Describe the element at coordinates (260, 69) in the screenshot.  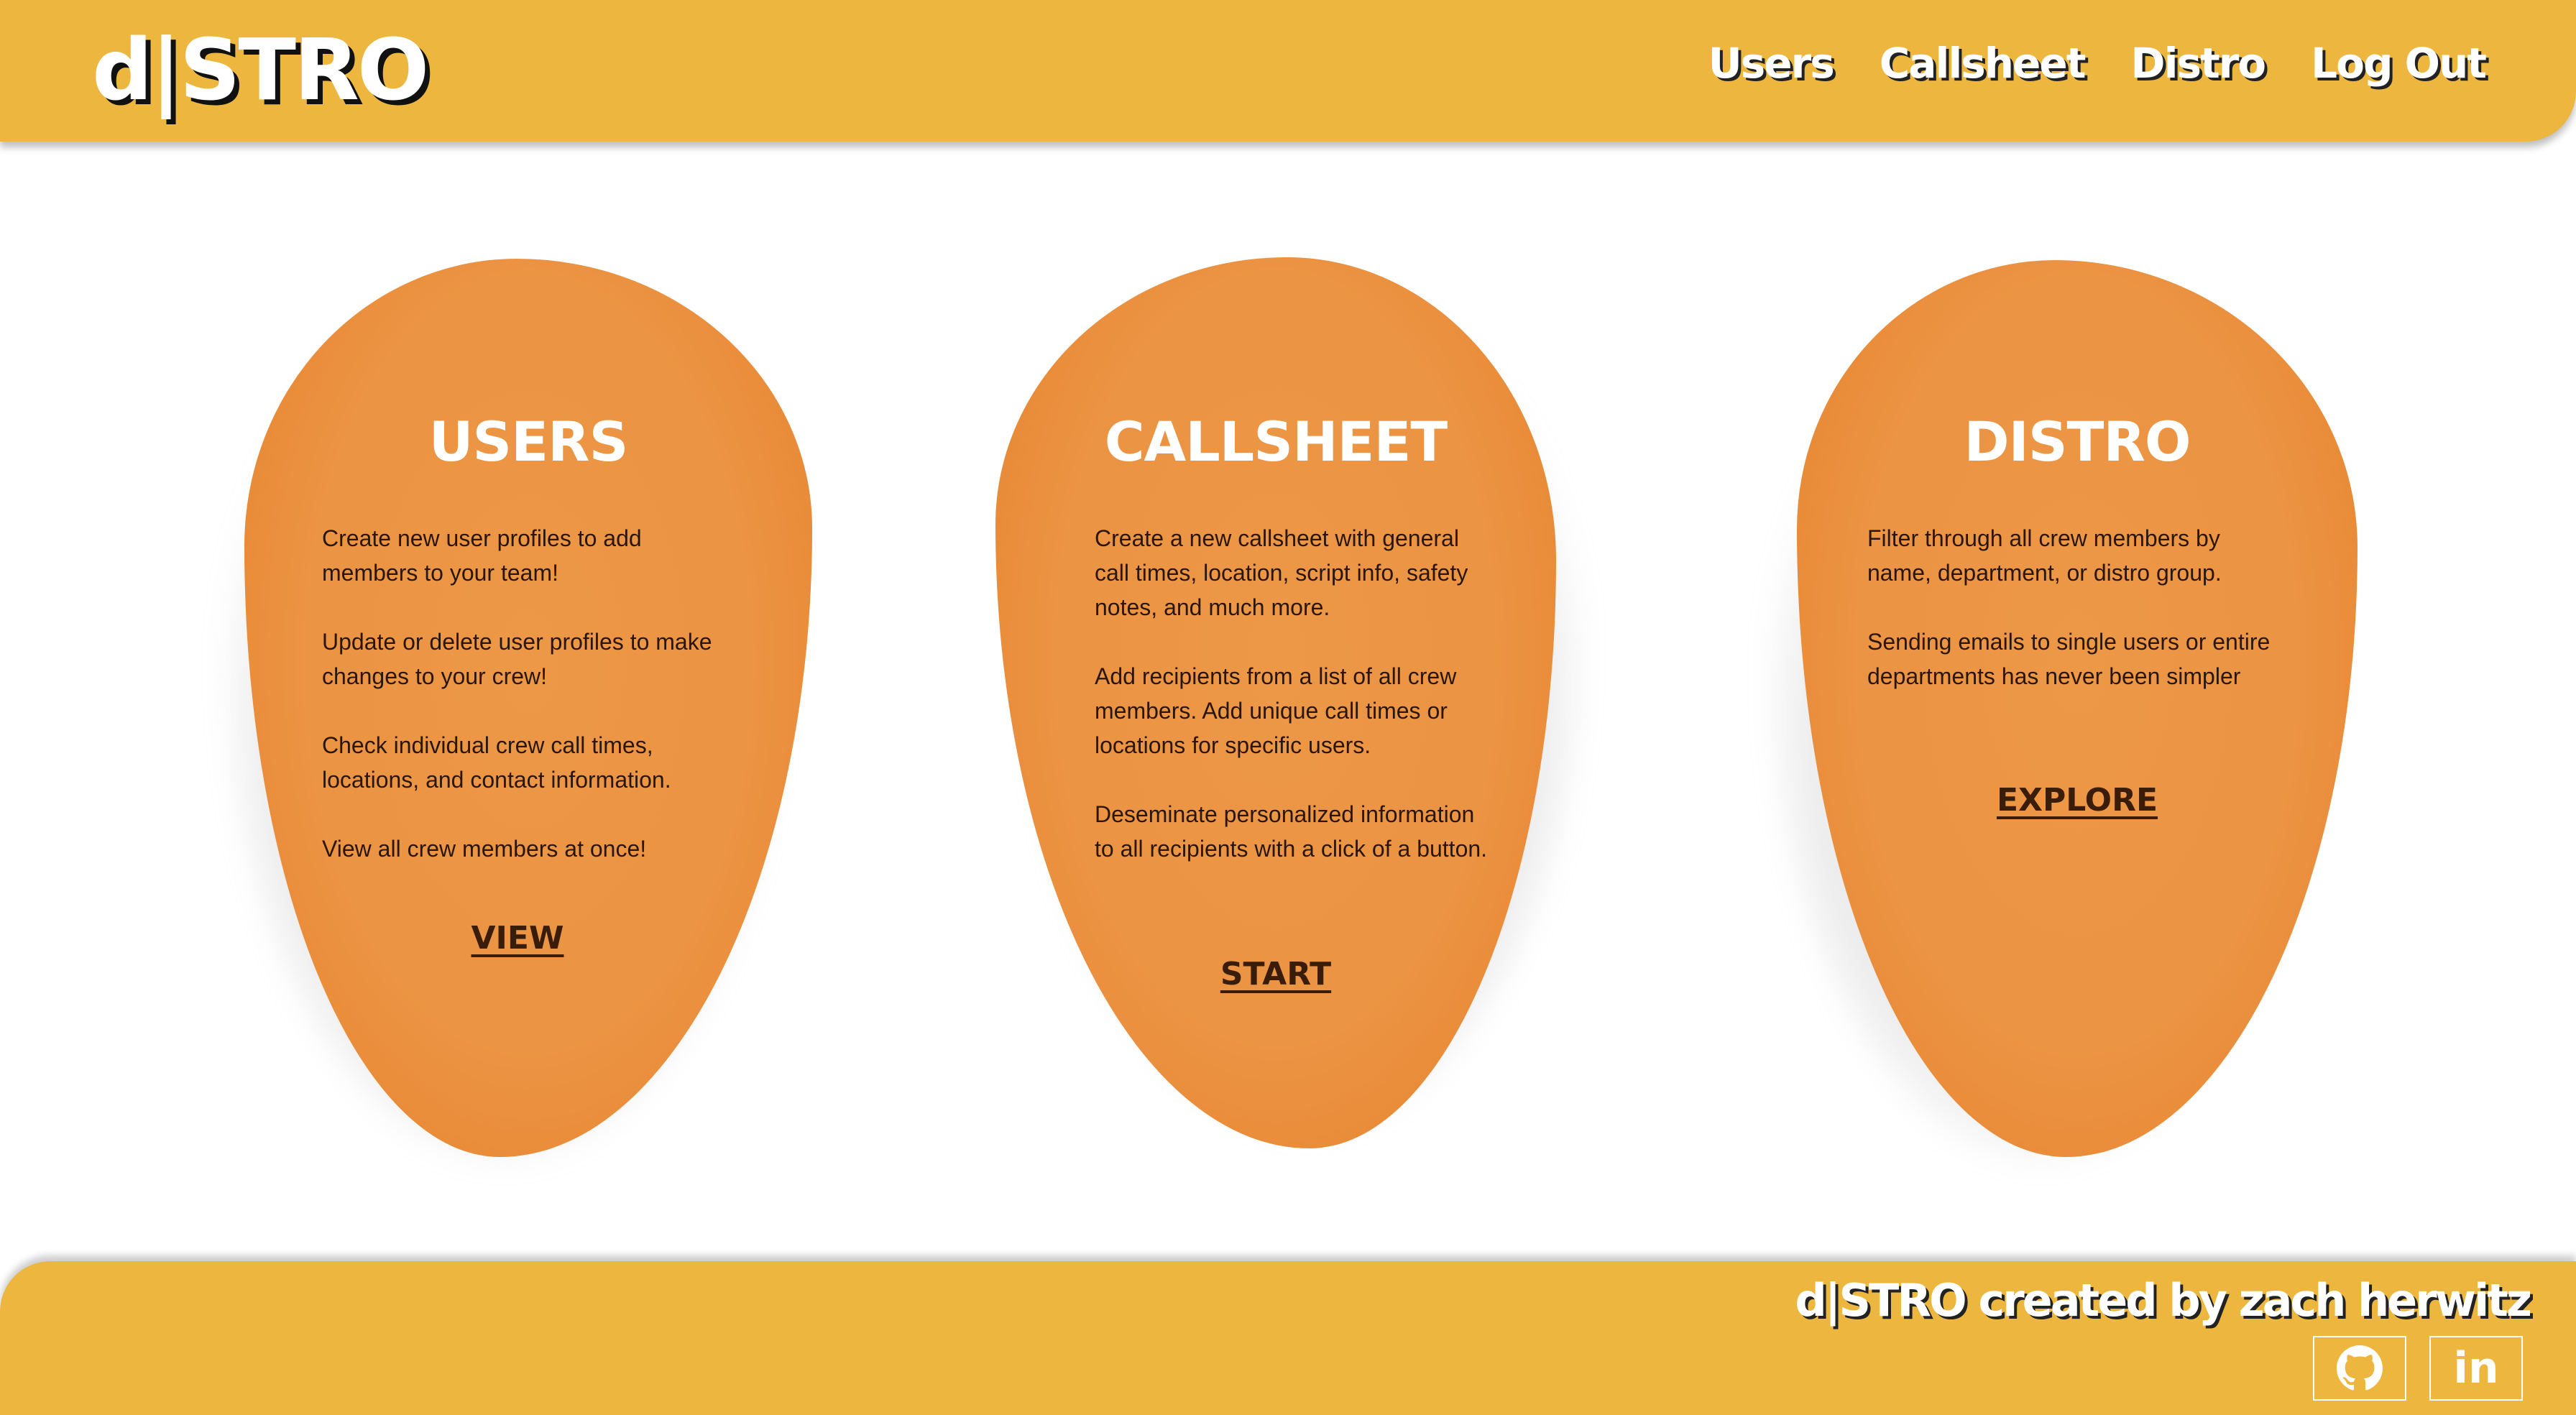
I see `site-logo: d|STRO` at that location.